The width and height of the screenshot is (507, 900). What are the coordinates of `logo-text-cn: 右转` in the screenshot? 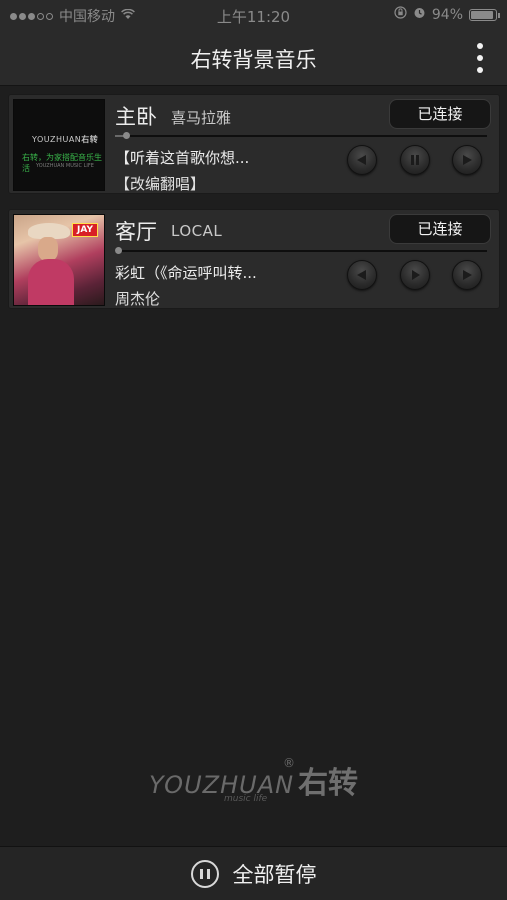 It's located at (328, 783).